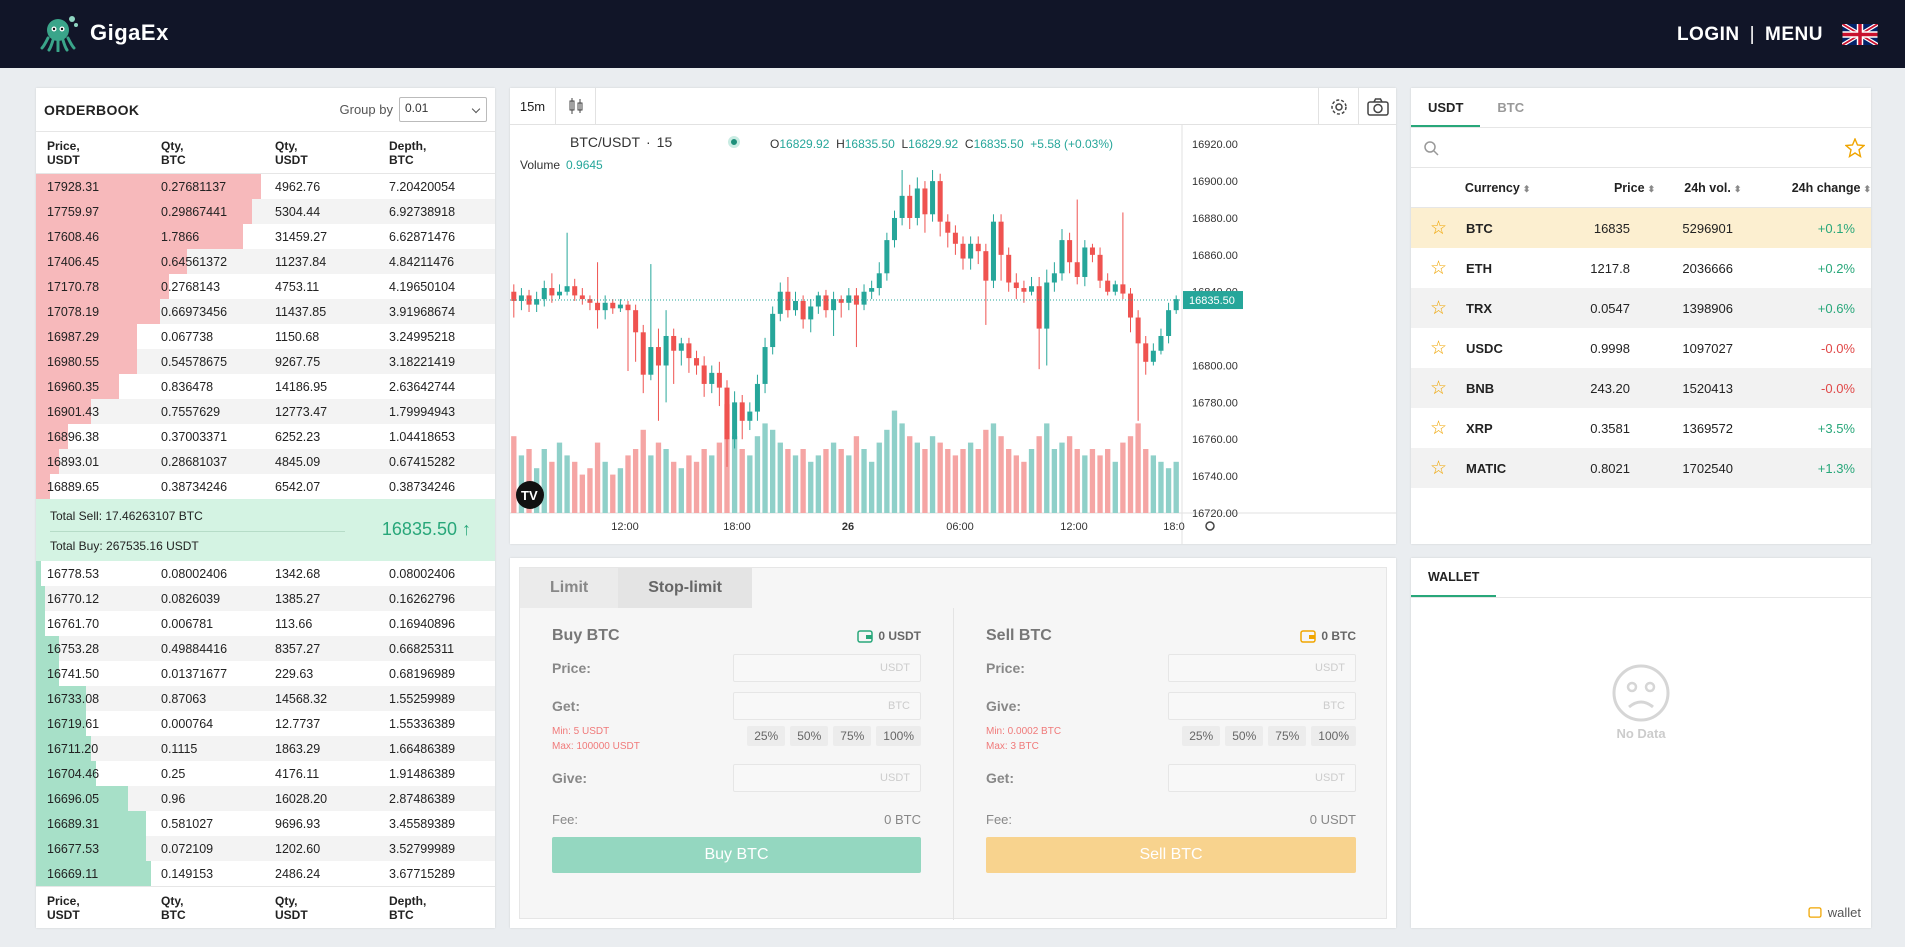 The height and width of the screenshot is (947, 1905). I want to click on uk-flag-icon, so click(1860, 34).